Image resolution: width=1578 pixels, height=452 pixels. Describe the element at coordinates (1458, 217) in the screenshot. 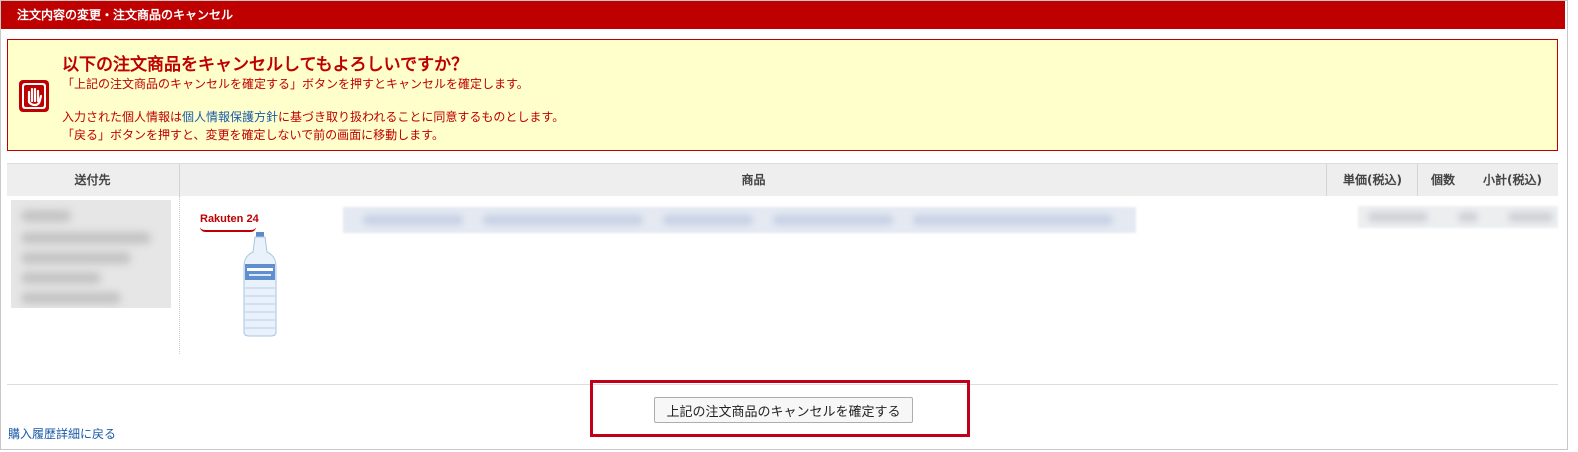

I see `price-values-redacted` at that location.